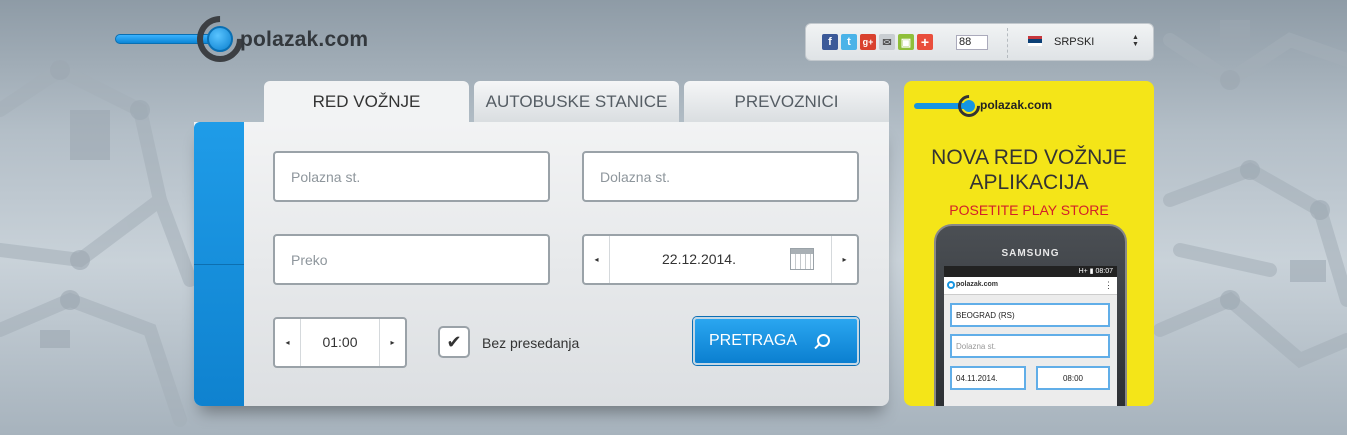 This screenshot has height=435, width=1347. Describe the element at coordinates (972, 42) in the screenshot. I see `share-count: 88` at that location.